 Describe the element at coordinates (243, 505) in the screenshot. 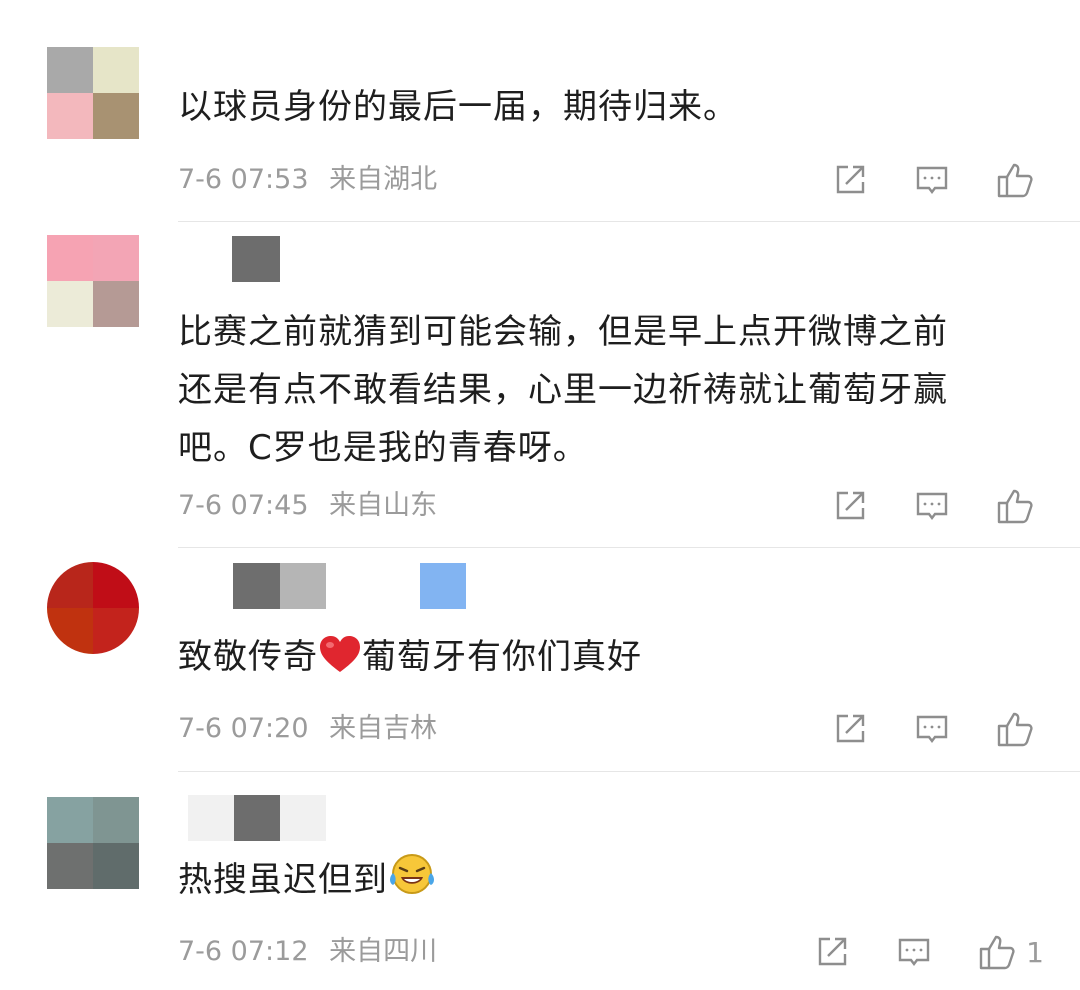

I see `comment-time: 7-6 07:45` at that location.